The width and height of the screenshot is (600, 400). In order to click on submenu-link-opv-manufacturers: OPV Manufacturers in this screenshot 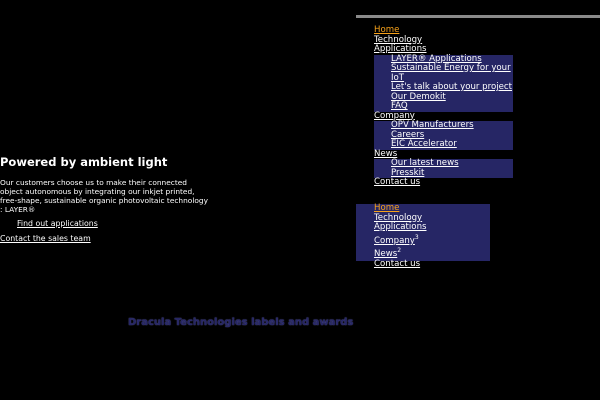, I will do `click(432, 125)`.